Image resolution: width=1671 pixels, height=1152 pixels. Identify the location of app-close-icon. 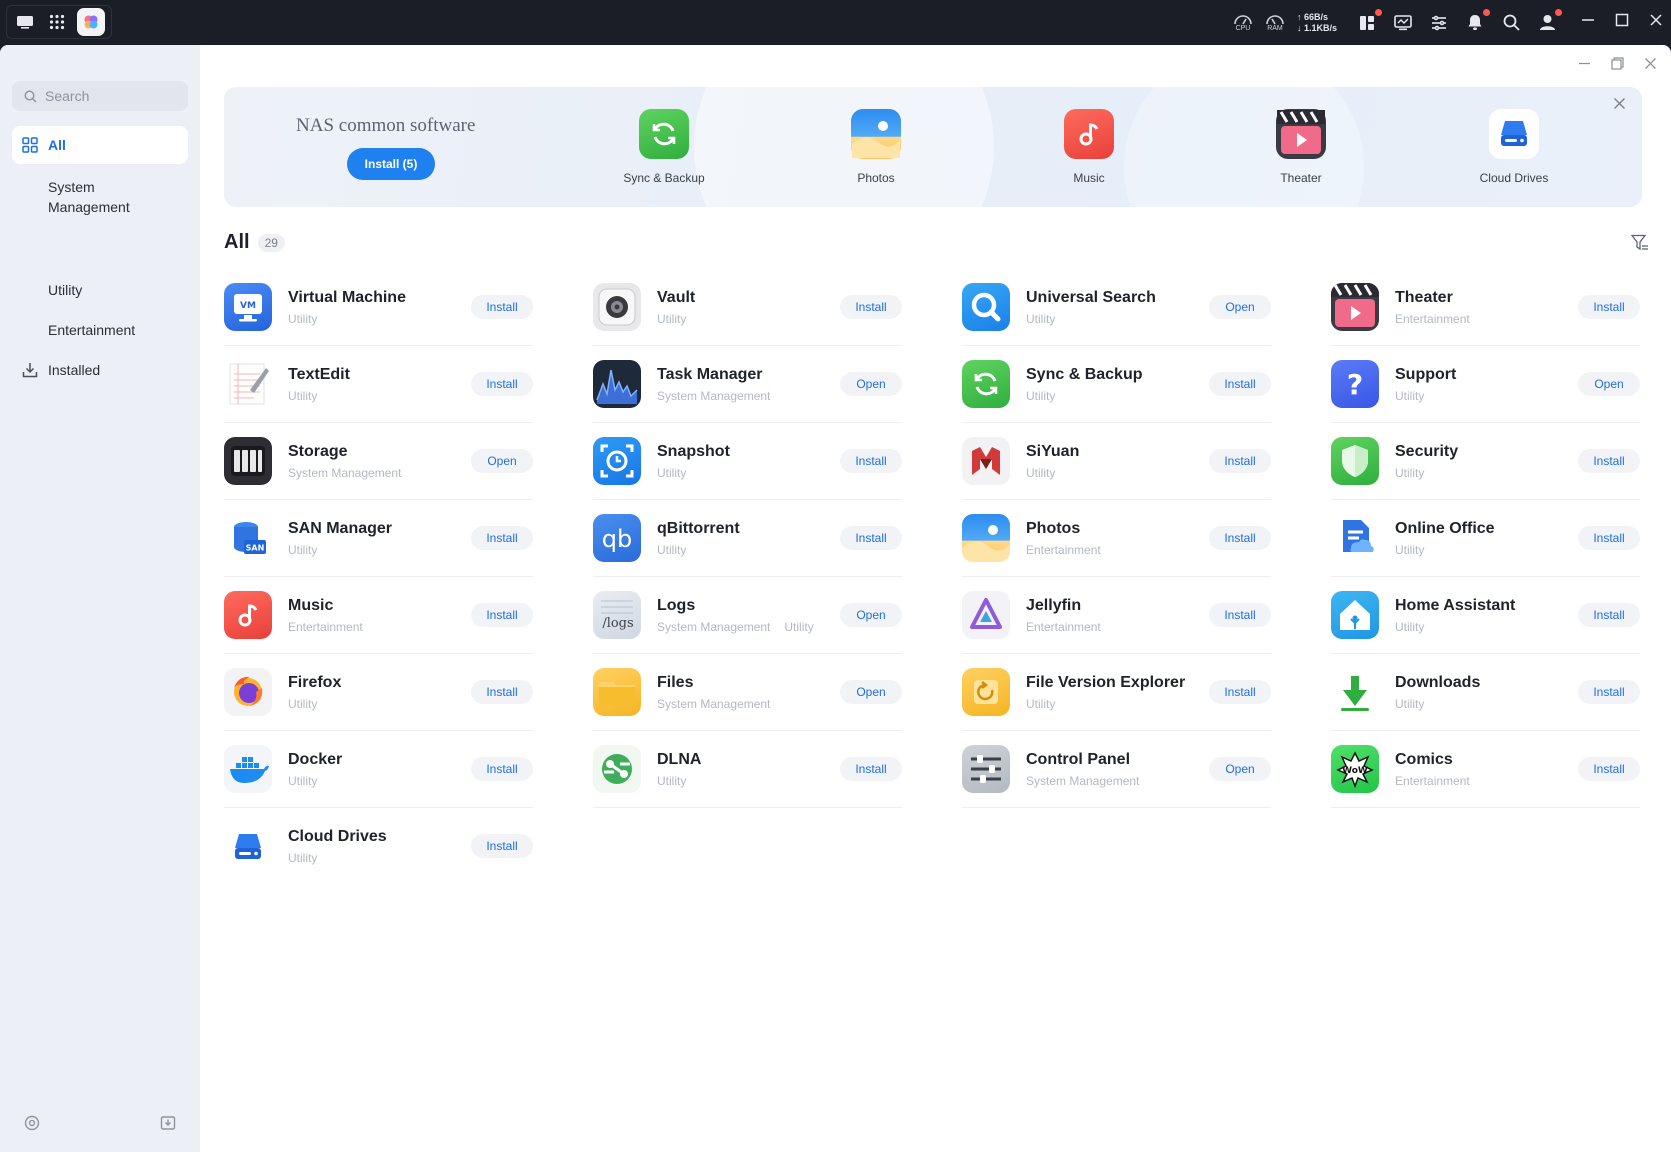
(1650, 66).